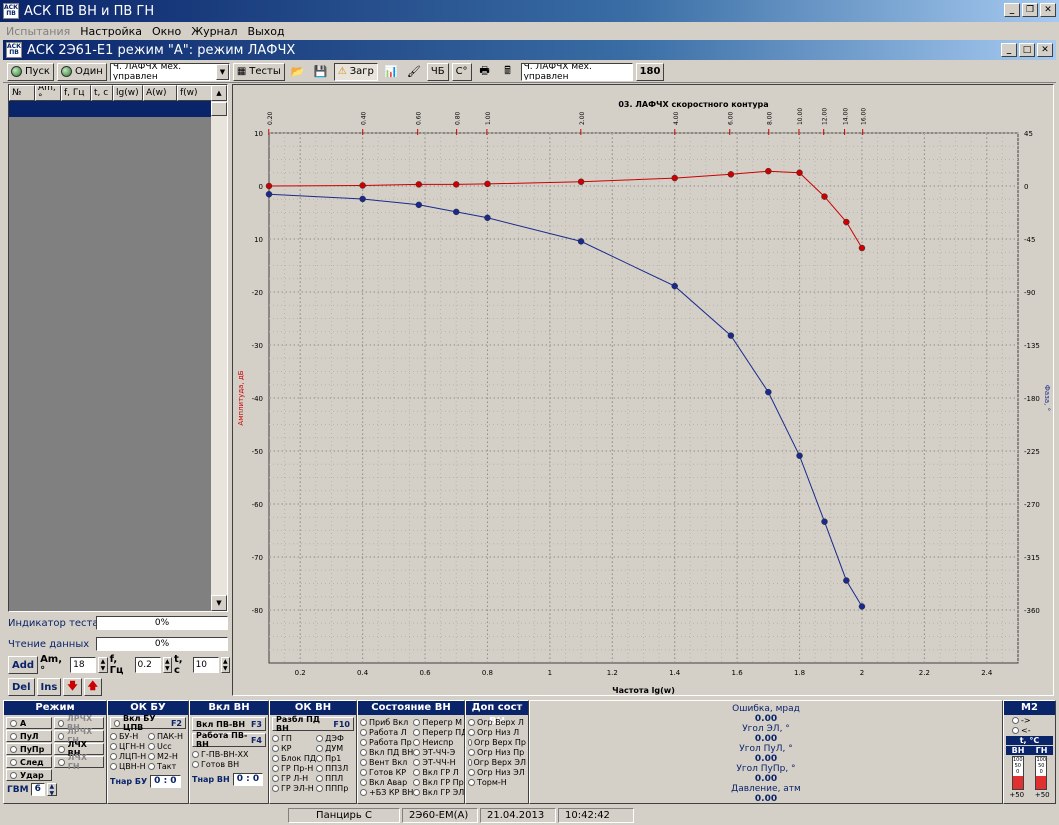 This screenshot has height=825, width=1059. Describe the element at coordinates (219, 109) in the screenshot. I see `scroll-thumb` at that location.